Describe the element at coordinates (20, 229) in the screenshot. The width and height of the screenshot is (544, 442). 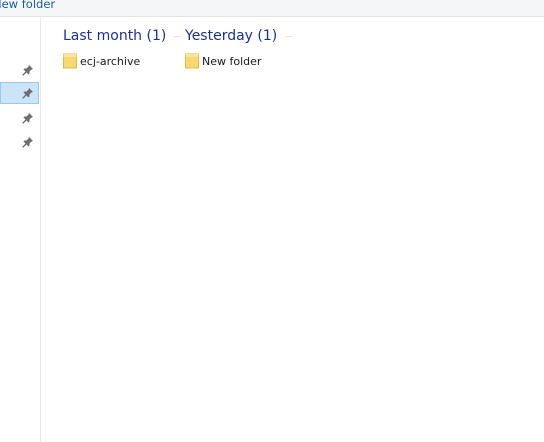
I see `navigation-pane` at that location.